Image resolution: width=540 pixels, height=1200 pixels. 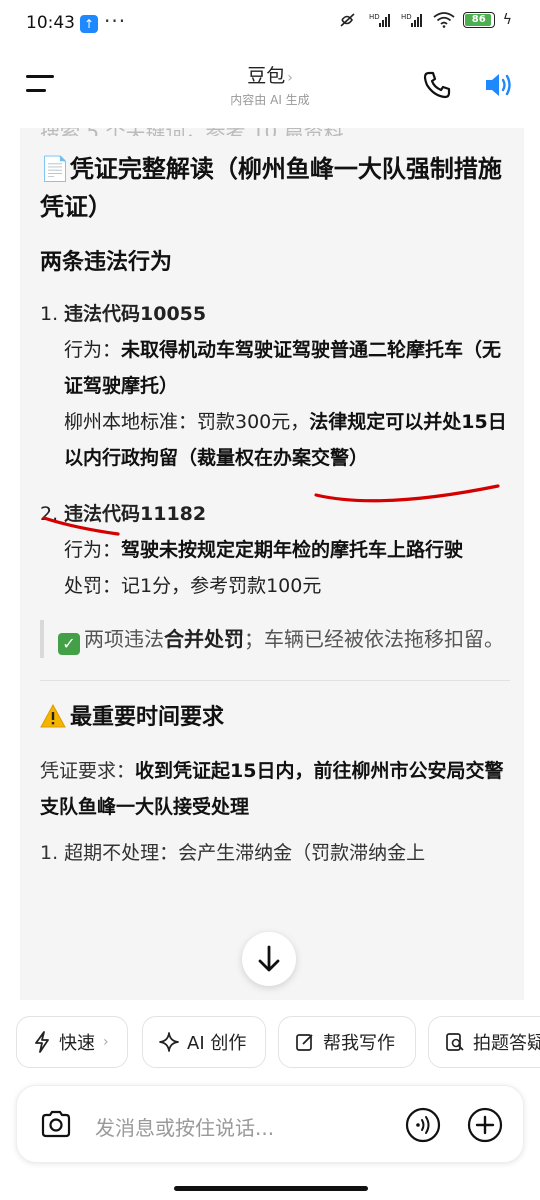 I want to click on title-block: 豆包 › 内容由 AI 生成, so click(x=270, y=84).